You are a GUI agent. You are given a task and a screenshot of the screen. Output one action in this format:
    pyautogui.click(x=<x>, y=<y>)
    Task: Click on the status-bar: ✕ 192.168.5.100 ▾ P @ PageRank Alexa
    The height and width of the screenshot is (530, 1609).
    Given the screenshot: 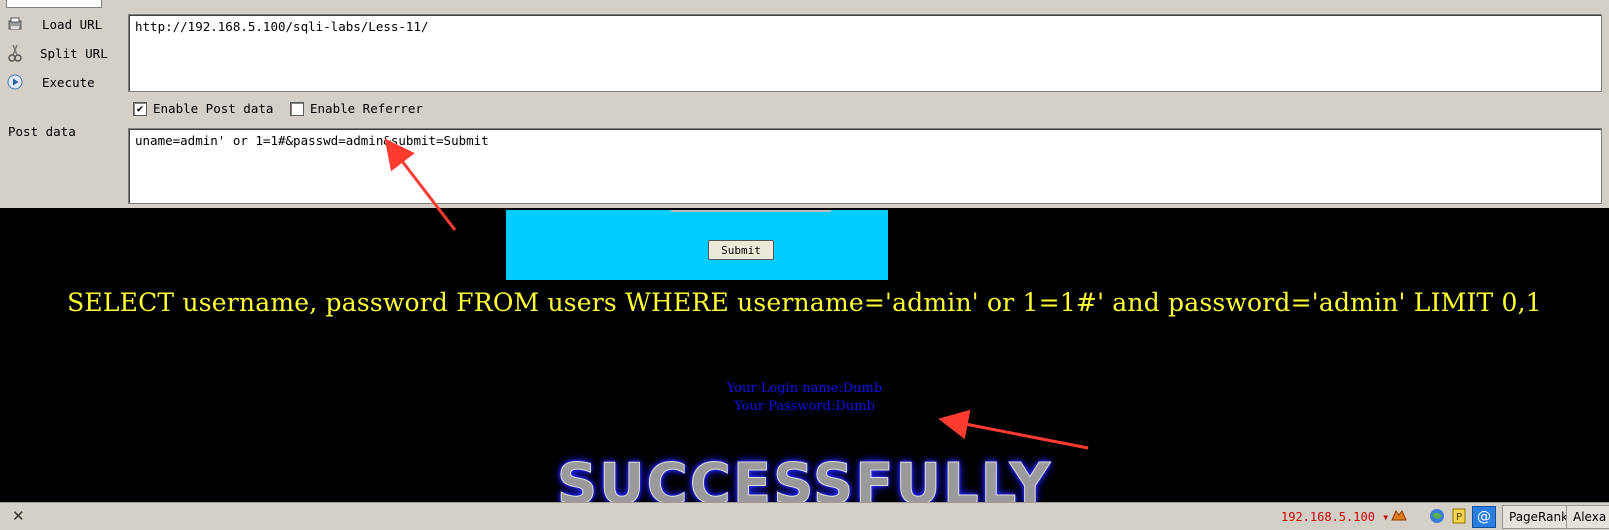 What is the action you would take?
    pyautogui.click(x=804, y=516)
    